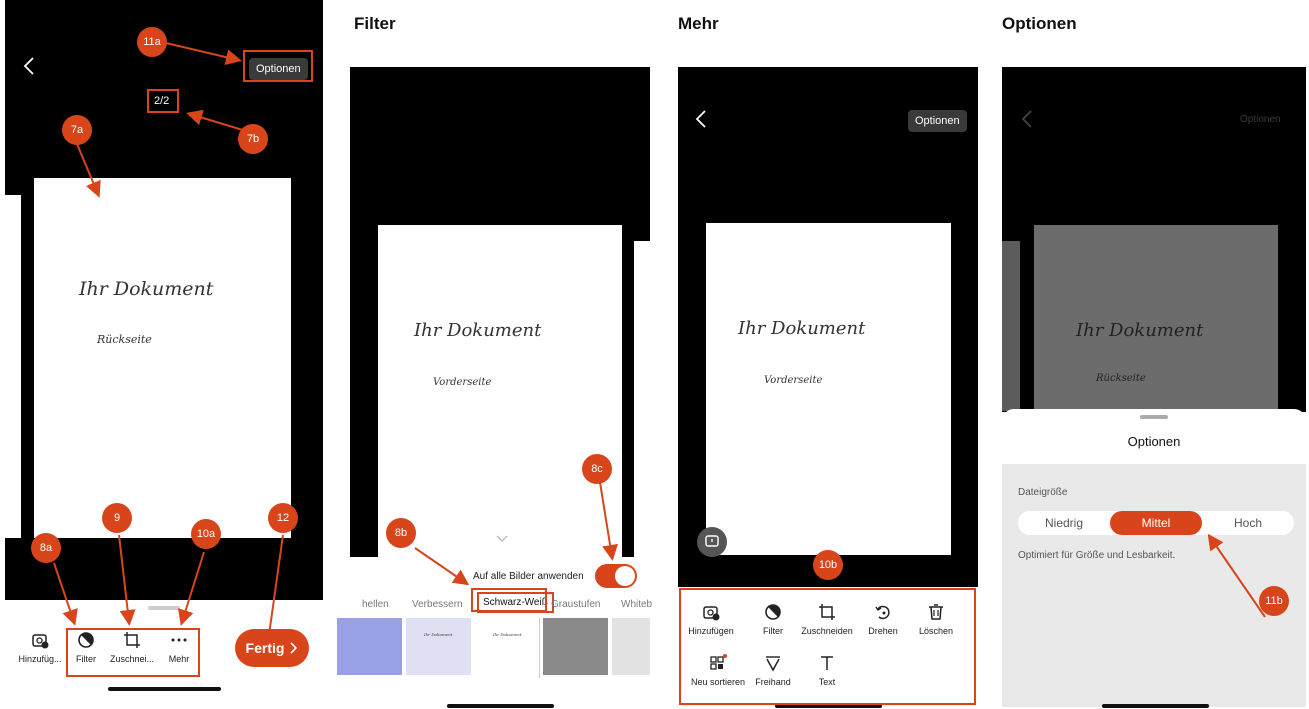  What do you see at coordinates (253, 139) in the screenshot?
I see `badge-7b: 7b` at bounding box center [253, 139].